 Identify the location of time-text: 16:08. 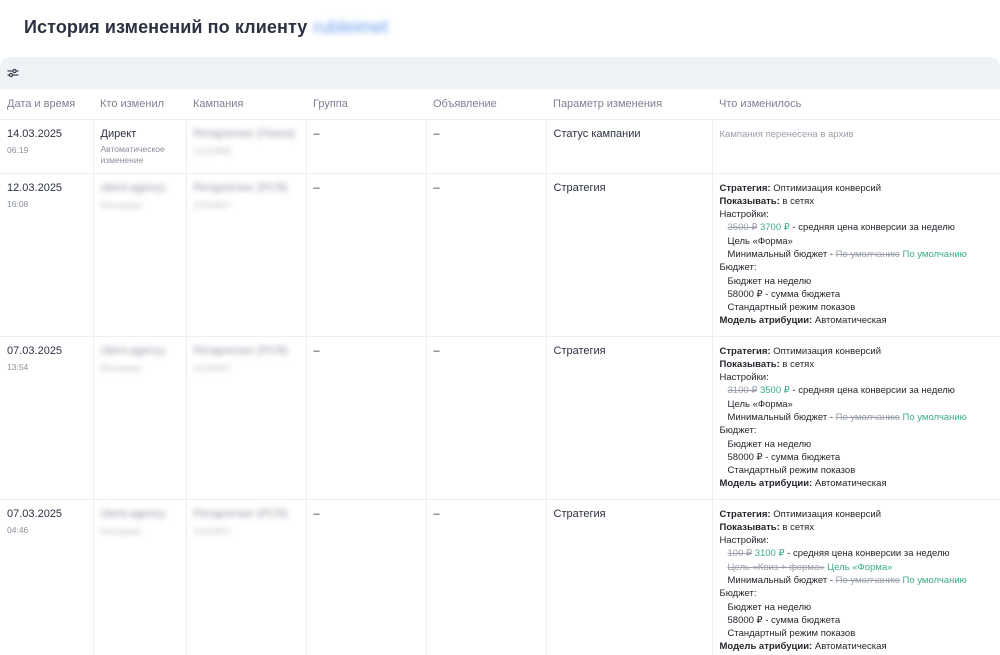
(18, 203).